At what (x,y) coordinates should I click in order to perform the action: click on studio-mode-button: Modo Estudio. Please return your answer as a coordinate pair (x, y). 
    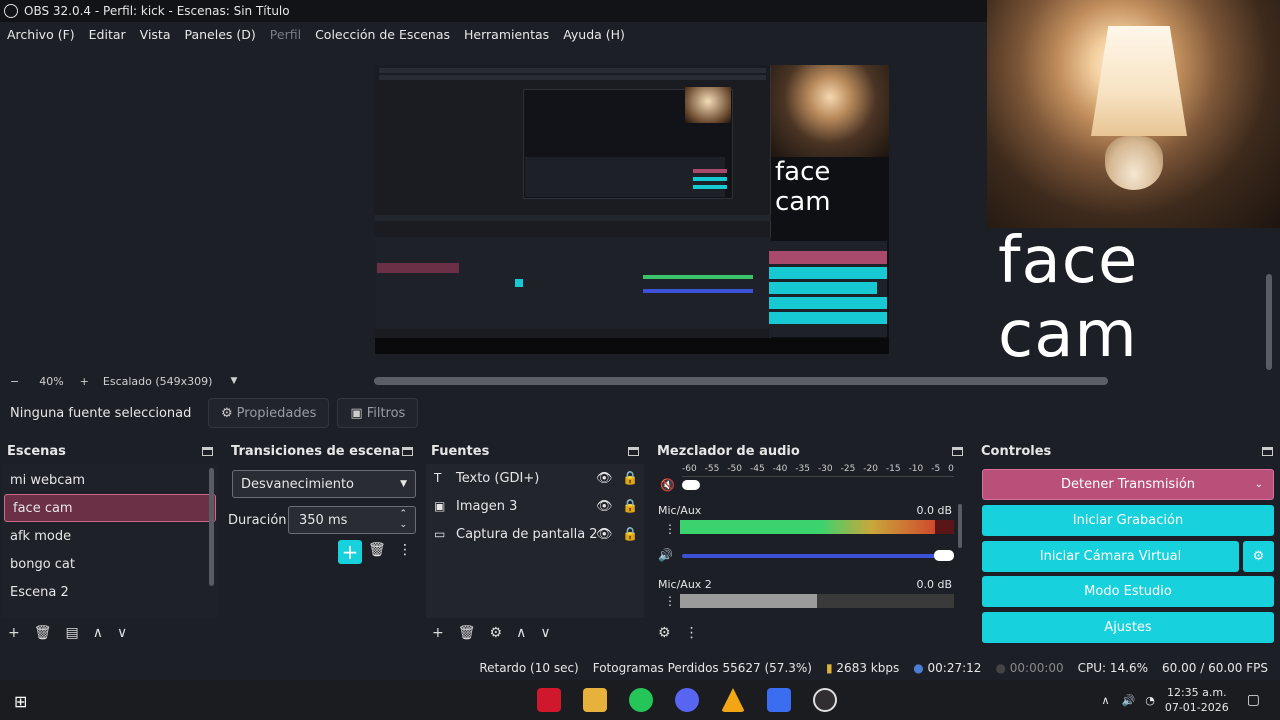
    Looking at the image, I should click on (1128, 591).